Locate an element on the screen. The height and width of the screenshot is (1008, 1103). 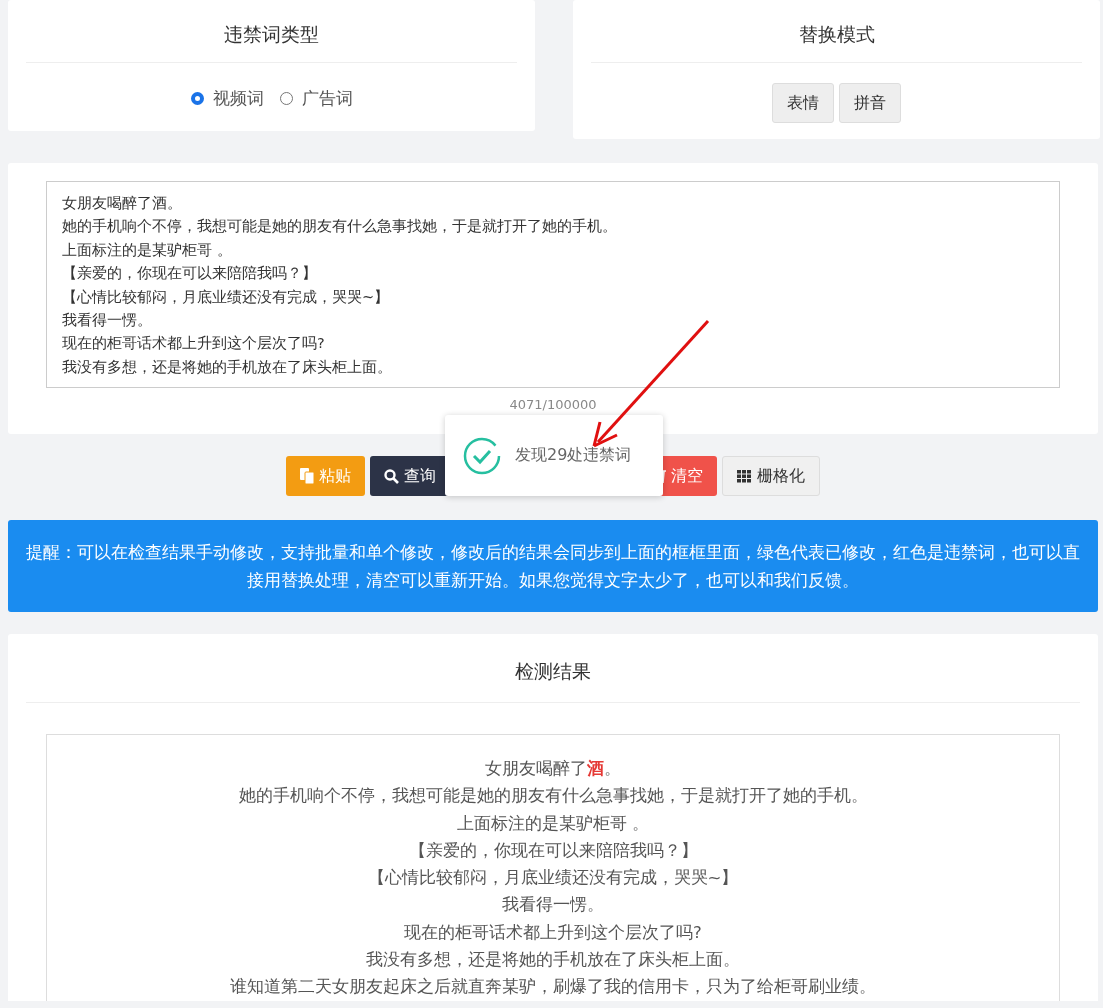
grid-icon is located at coordinates (744, 476).